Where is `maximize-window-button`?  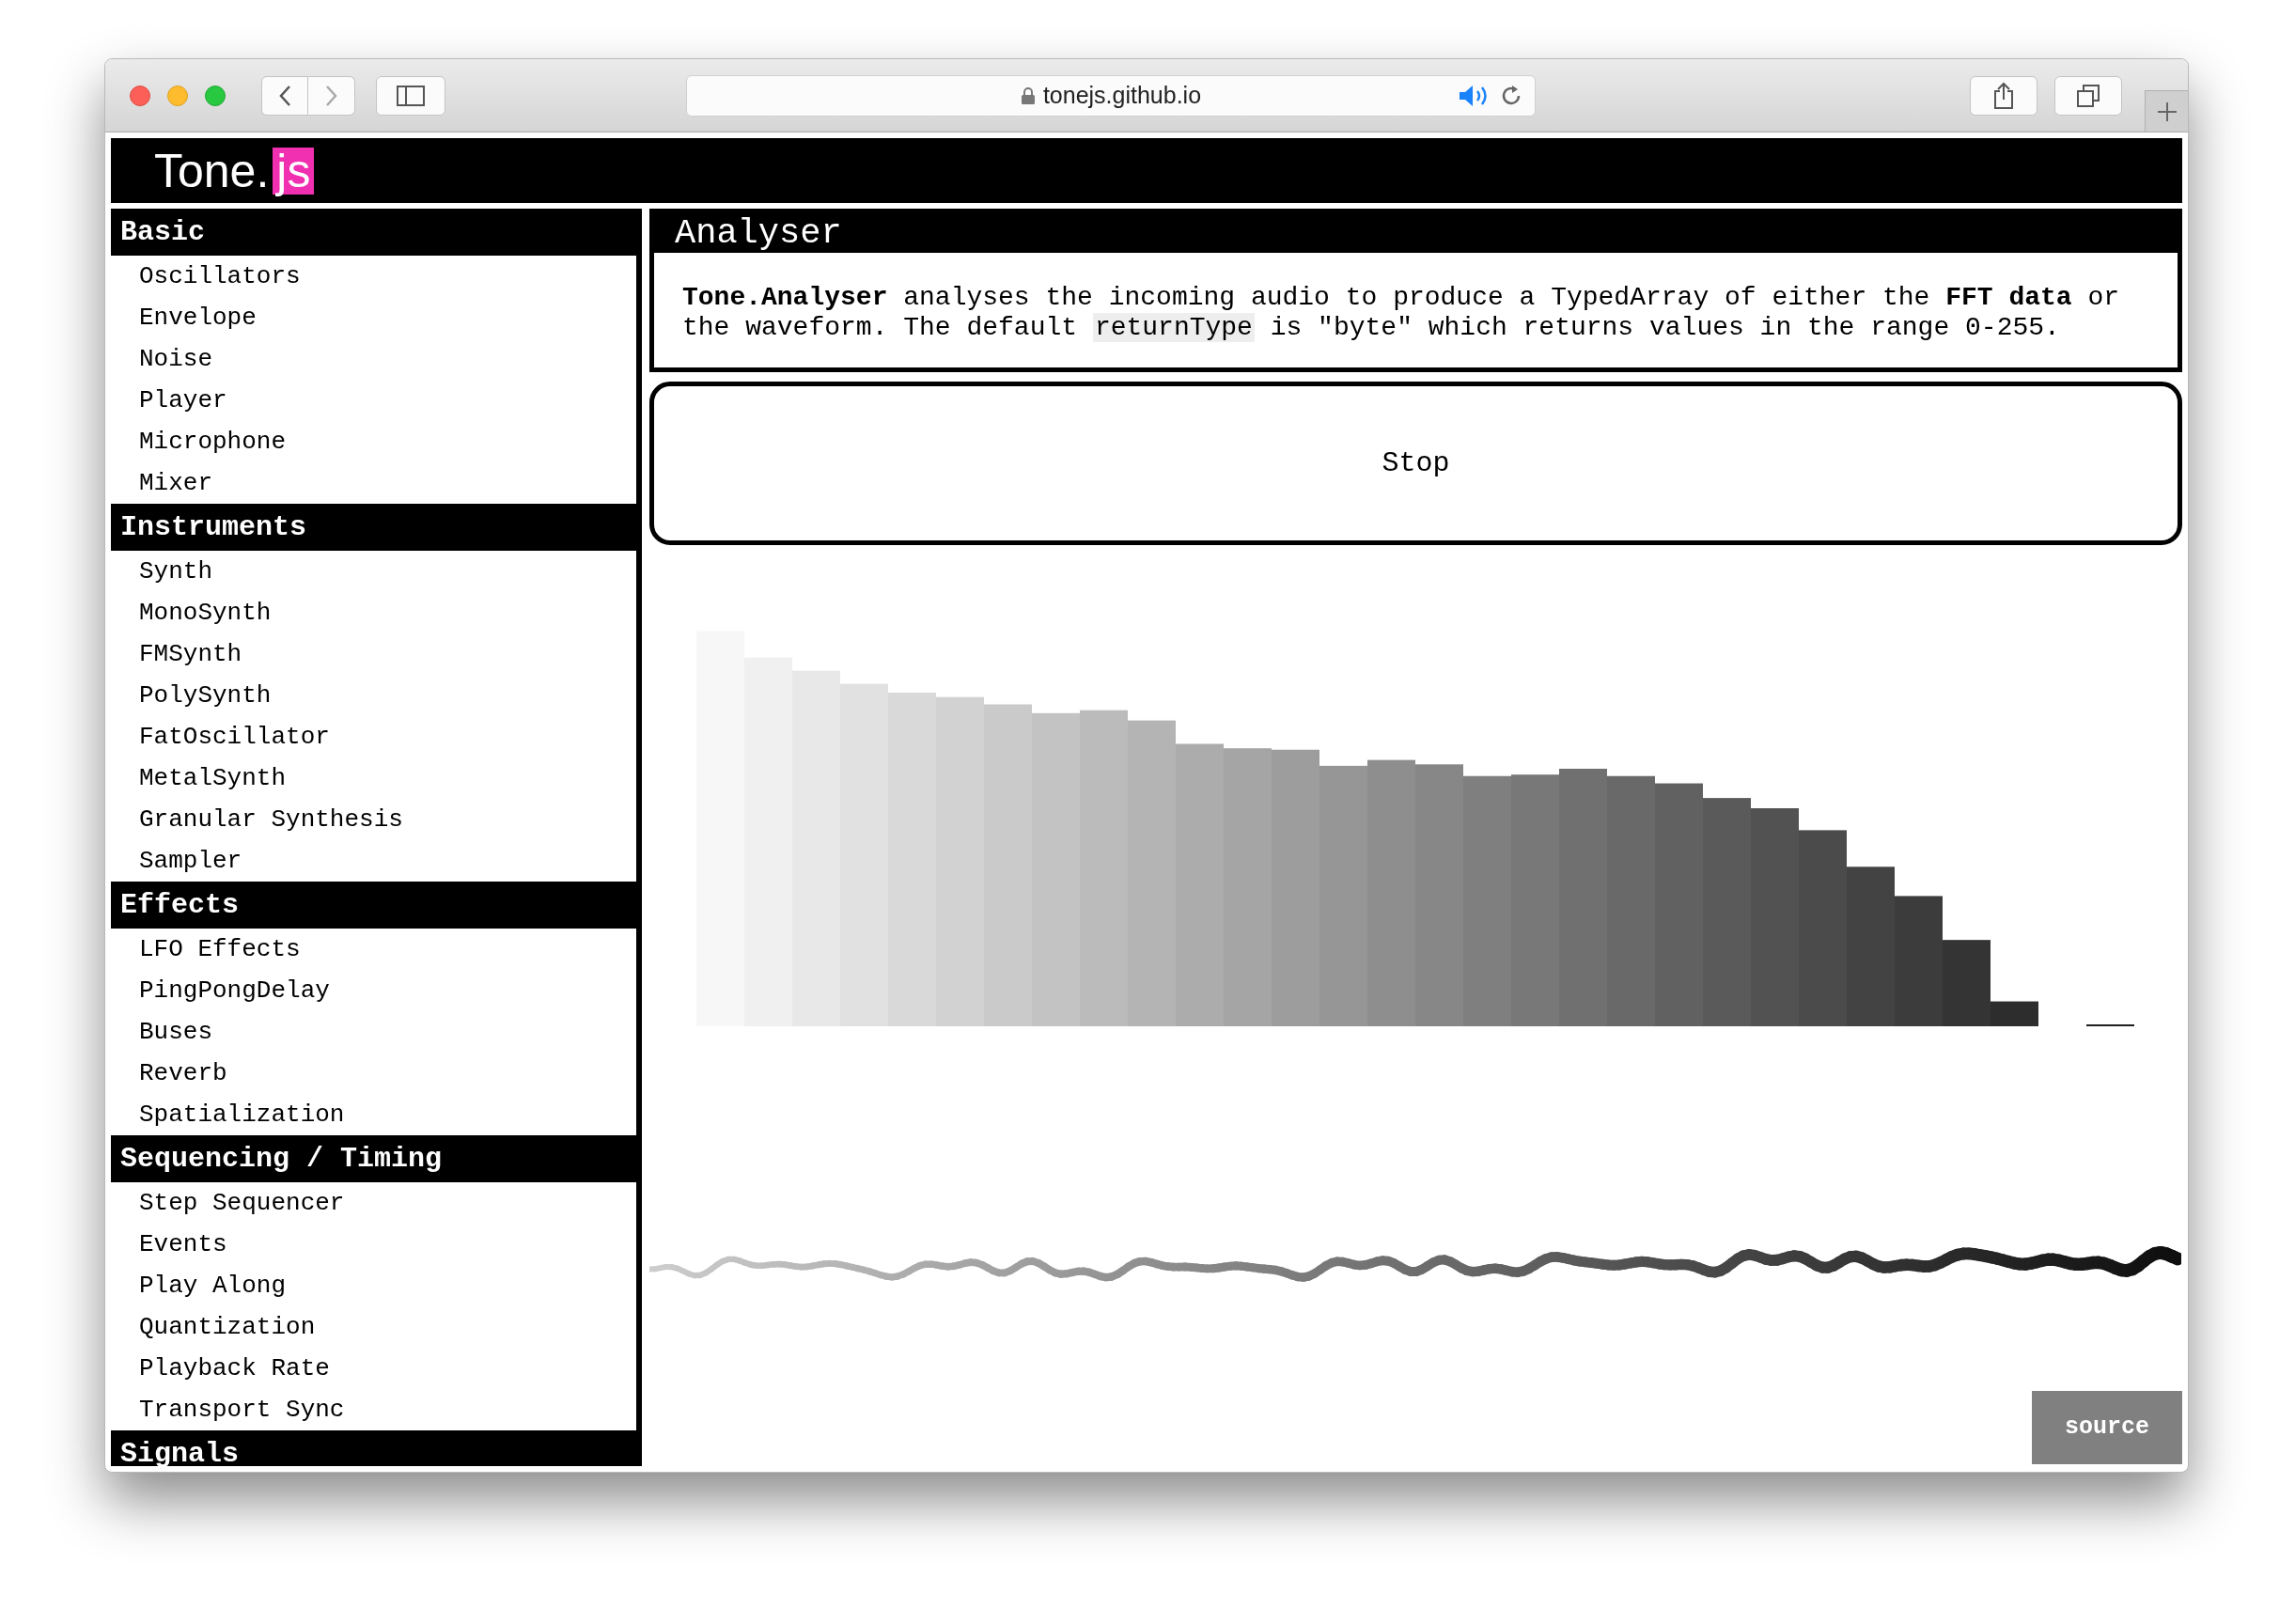
maximize-window-button is located at coordinates (215, 95).